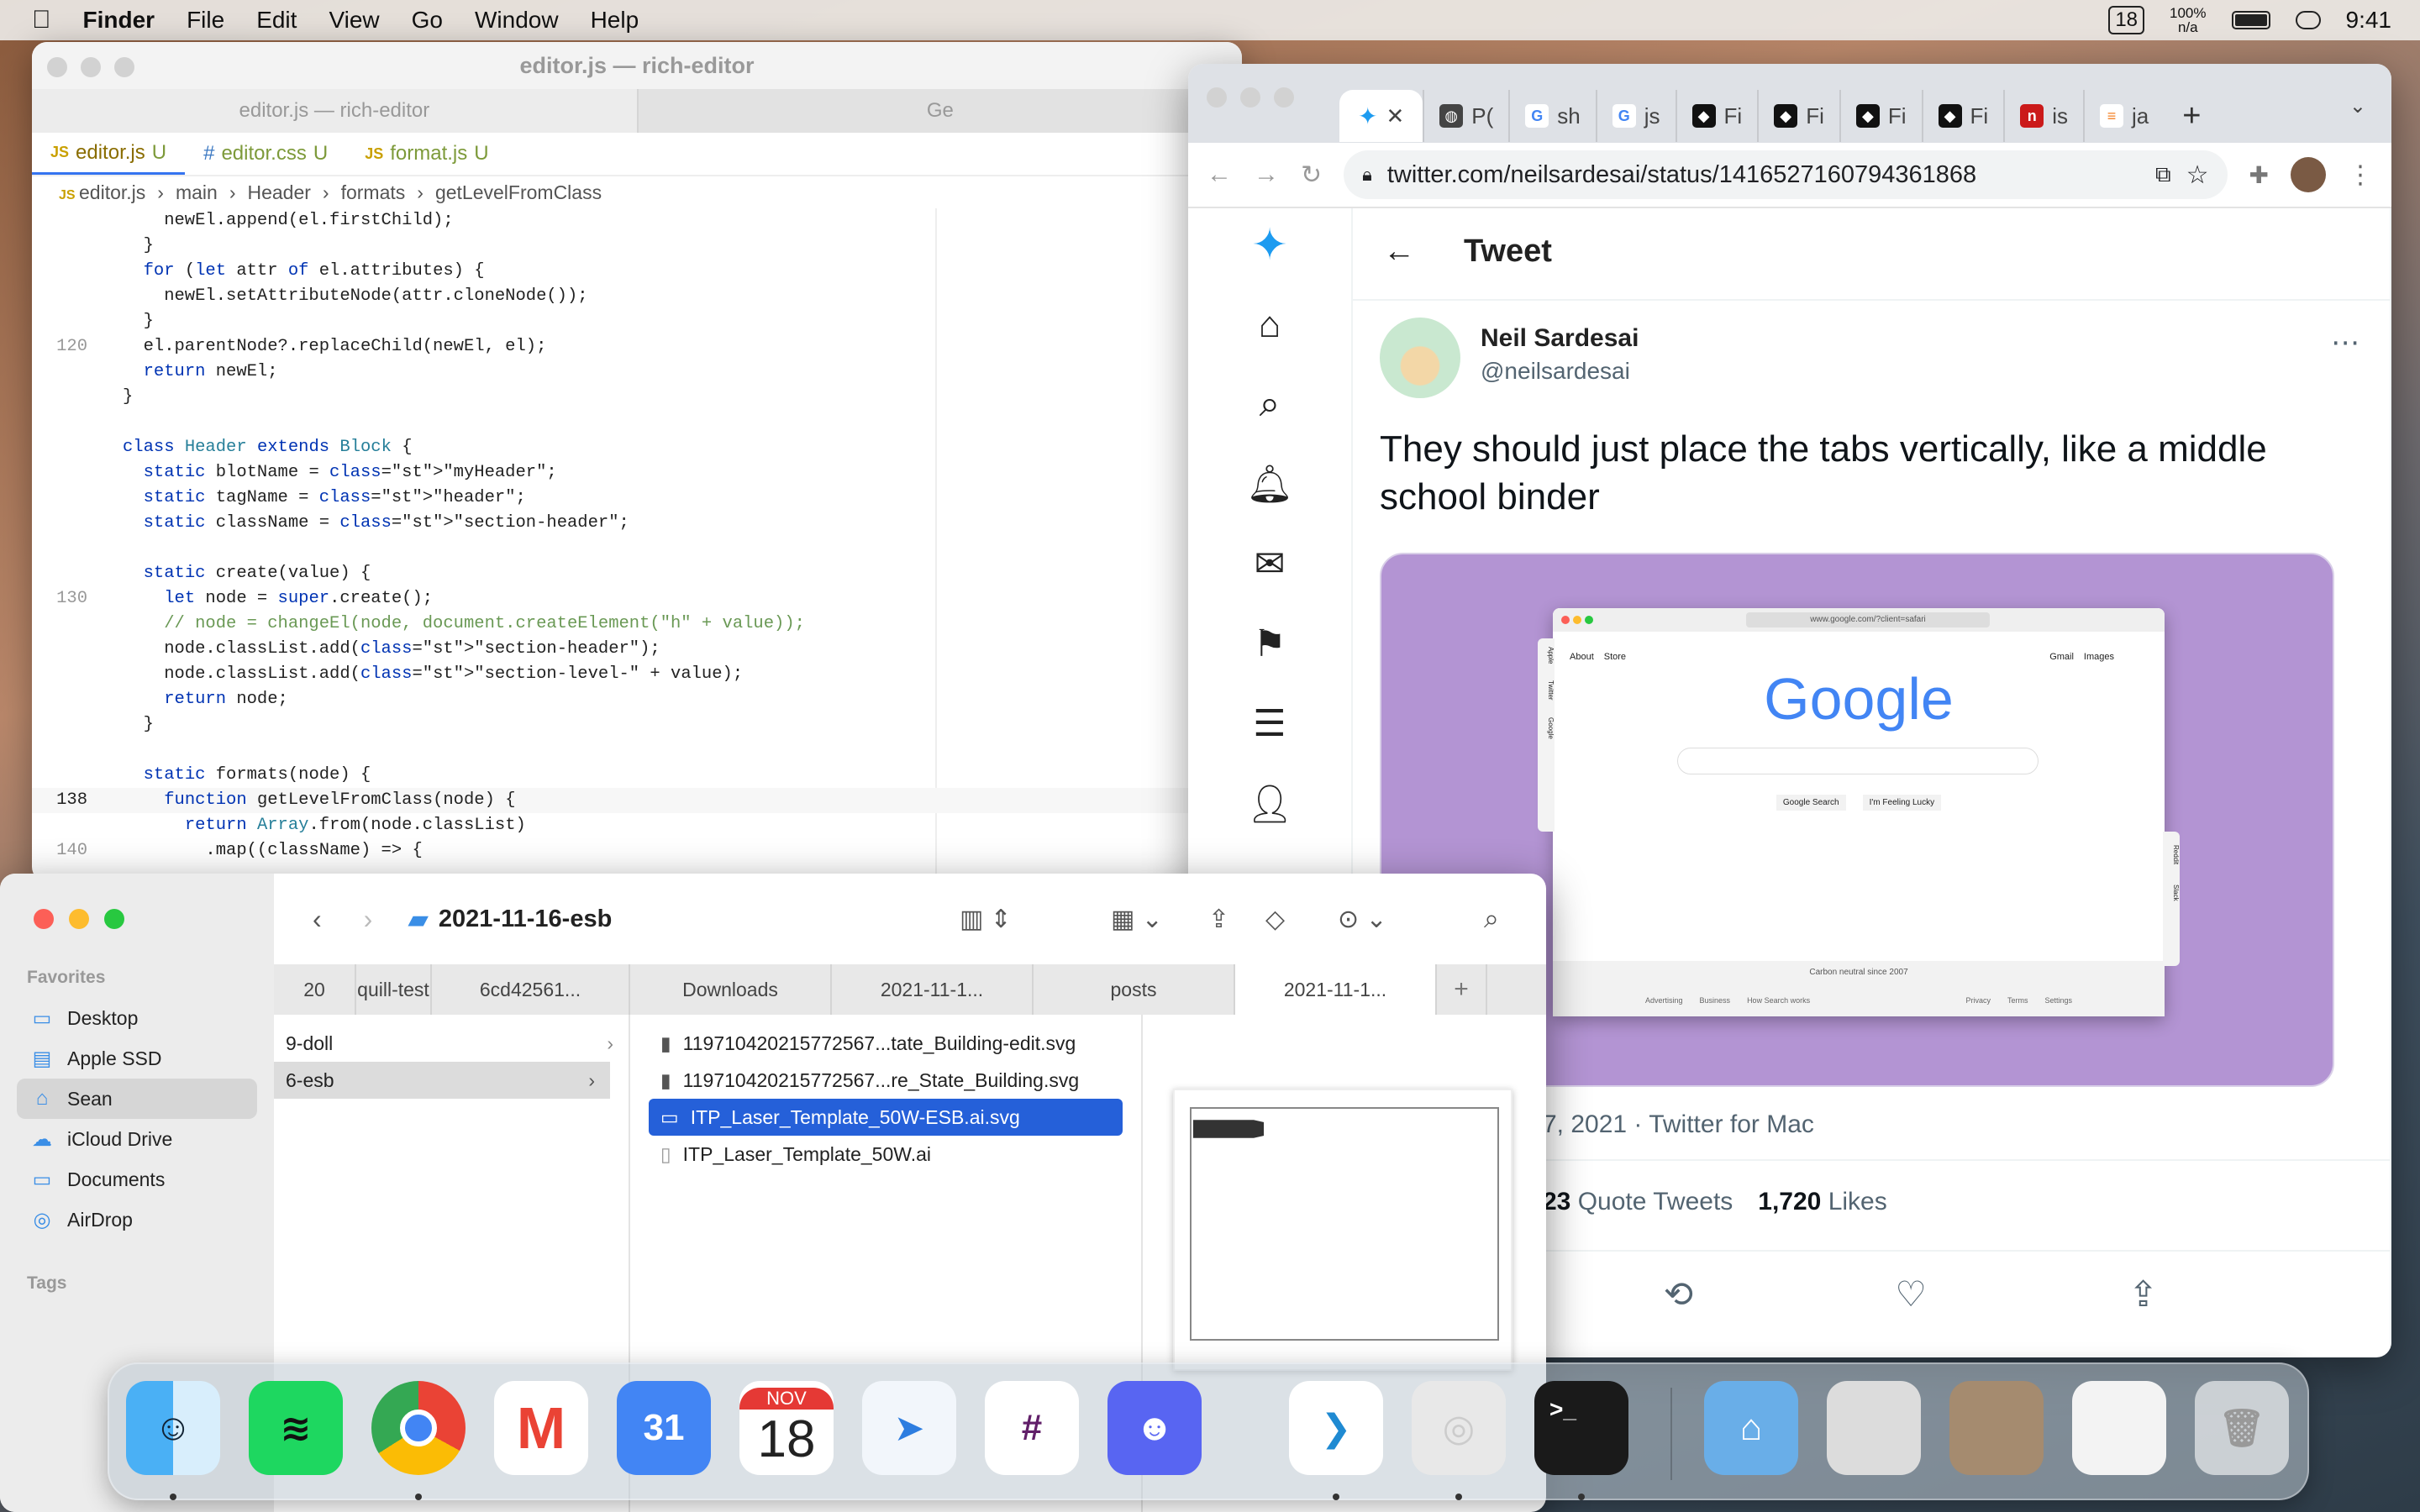 Image resolution: width=2420 pixels, height=1512 pixels. I want to click on action-menu-icon: ⊙ ⌄, so click(1362, 919).